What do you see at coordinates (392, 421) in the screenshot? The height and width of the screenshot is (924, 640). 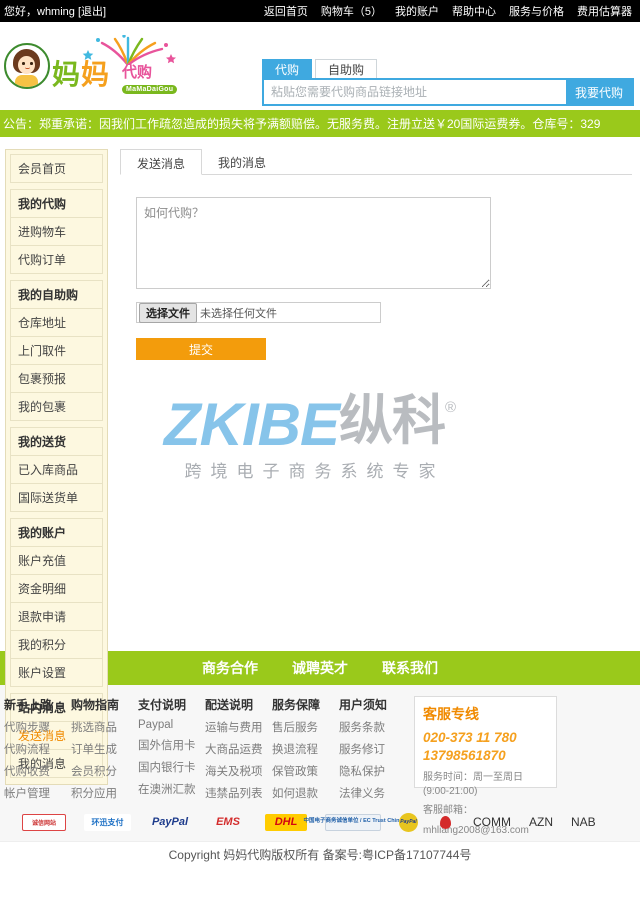 I see `watermark-cjk: 纵科` at bounding box center [392, 421].